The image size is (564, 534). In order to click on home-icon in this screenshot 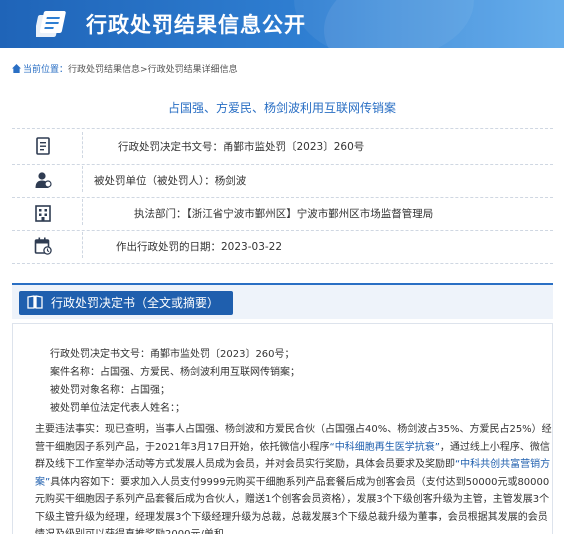, I will do `click(16, 68)`.